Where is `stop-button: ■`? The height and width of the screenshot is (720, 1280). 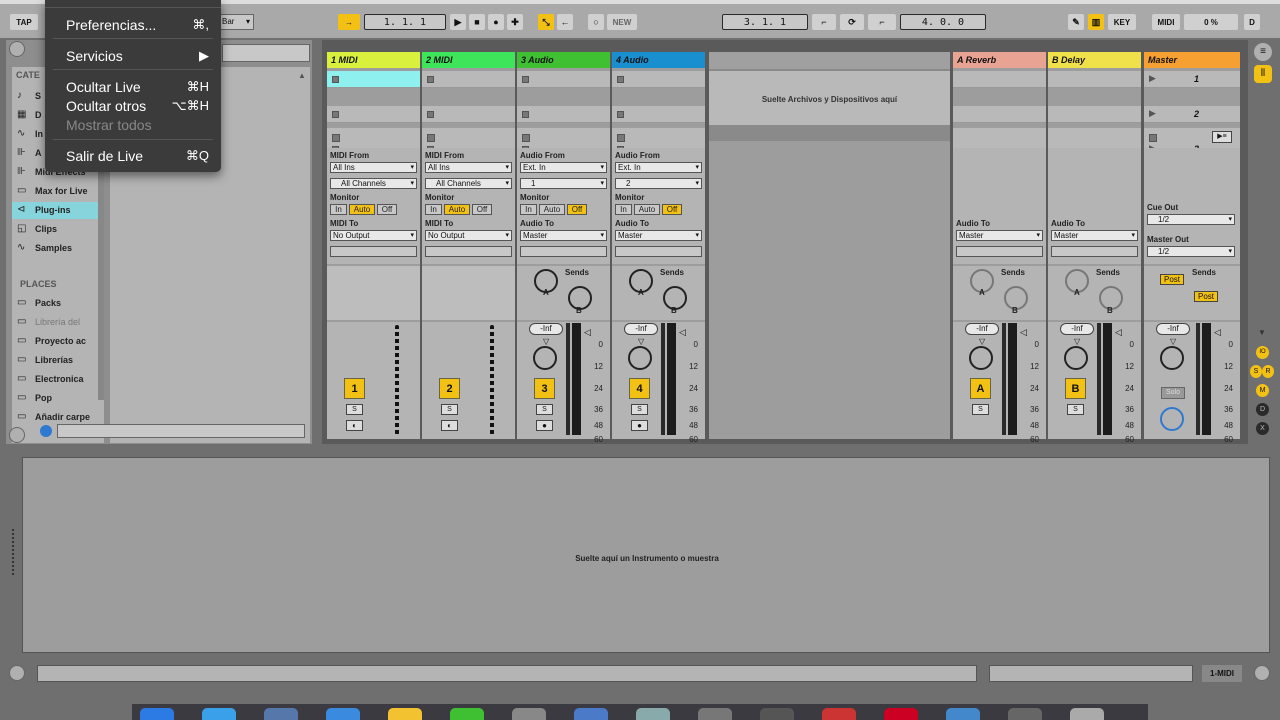
stop-button: ■ is located at coordinates (477, 22).